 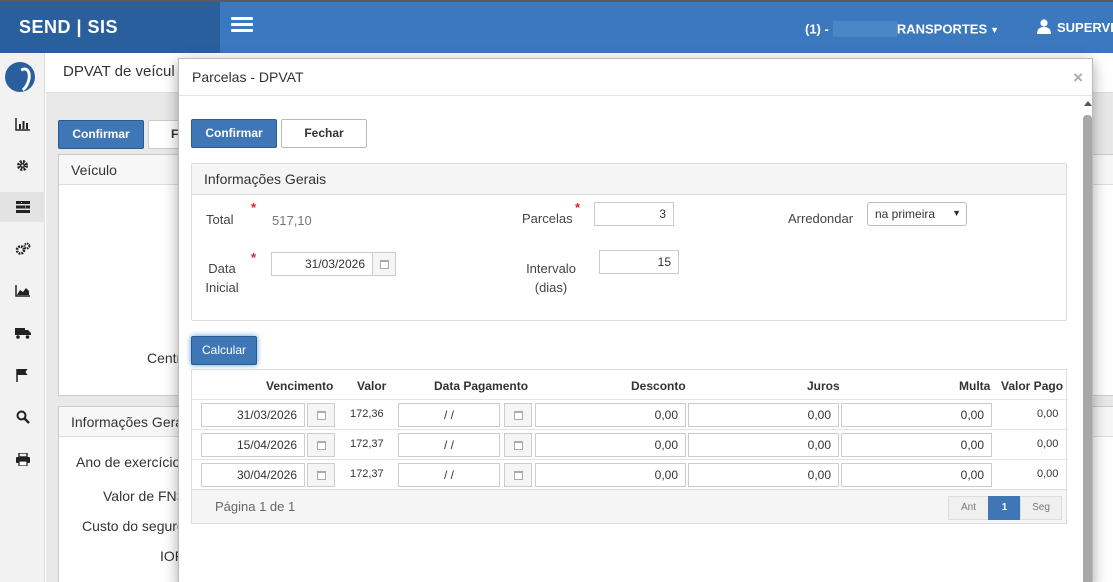 I want to click on gears-icon, so click(x=22, y=249).